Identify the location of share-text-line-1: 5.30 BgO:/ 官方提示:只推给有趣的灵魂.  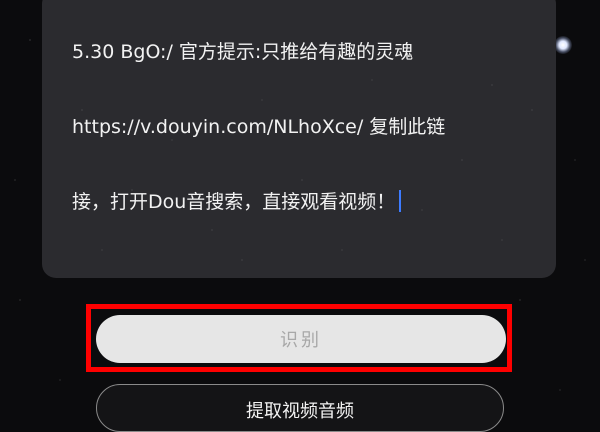
(243, 52).